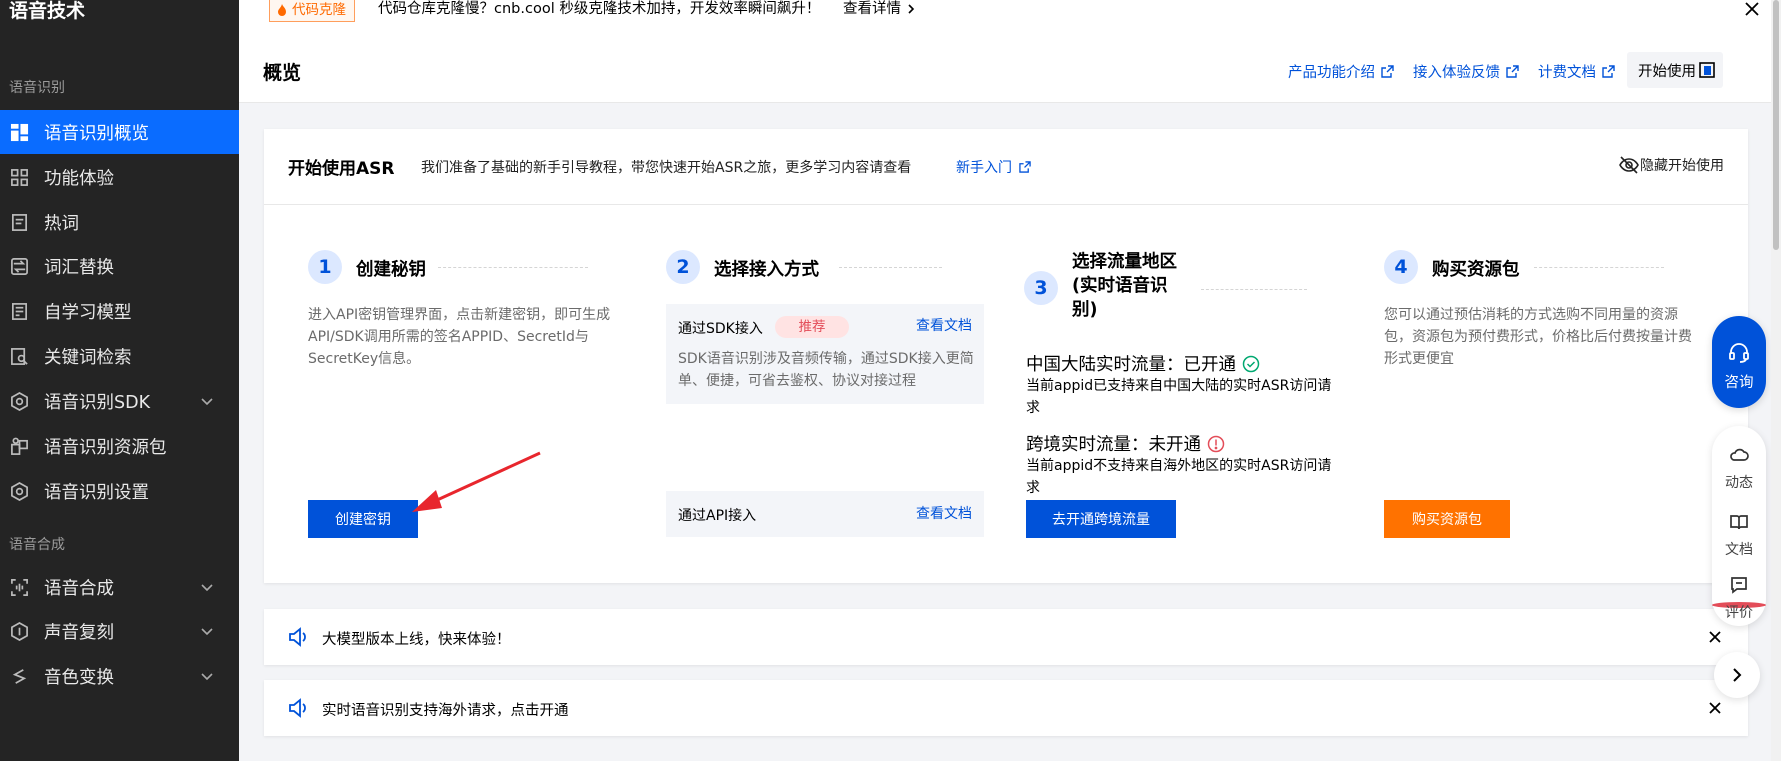 This screenshot has height=761, width=1781. What do you see at coordinates (1739, 585) in the screenshot?
I see `comment-icon` at bounding box center [1739, 585].